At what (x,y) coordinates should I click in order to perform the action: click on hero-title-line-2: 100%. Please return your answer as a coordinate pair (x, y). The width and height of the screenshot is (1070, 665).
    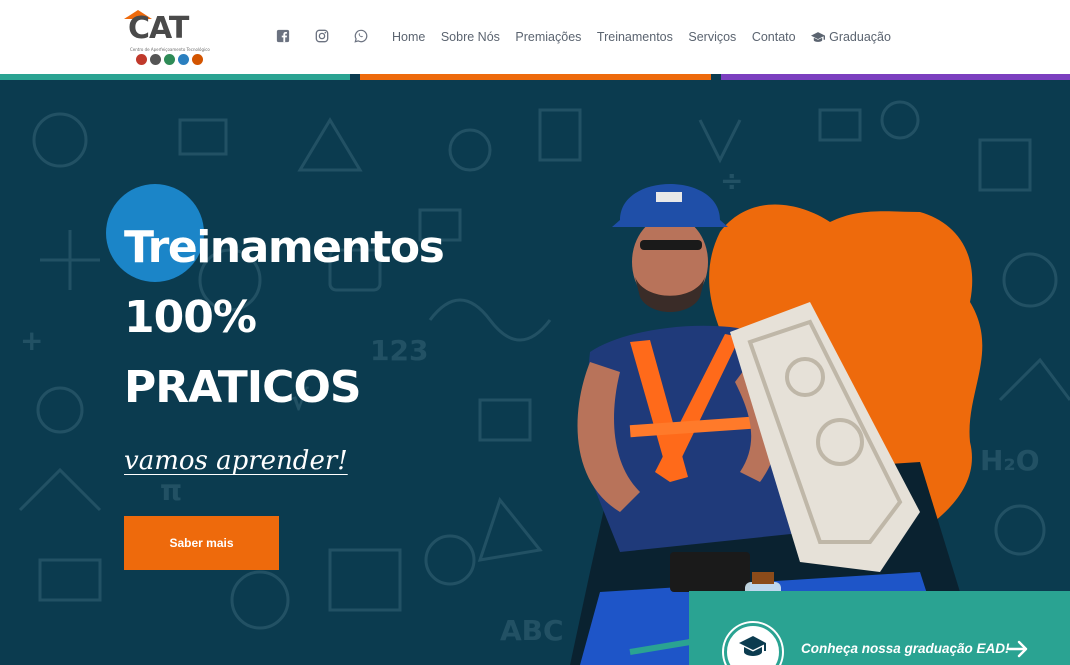
    Looking at the image, I should click on (190, 317).